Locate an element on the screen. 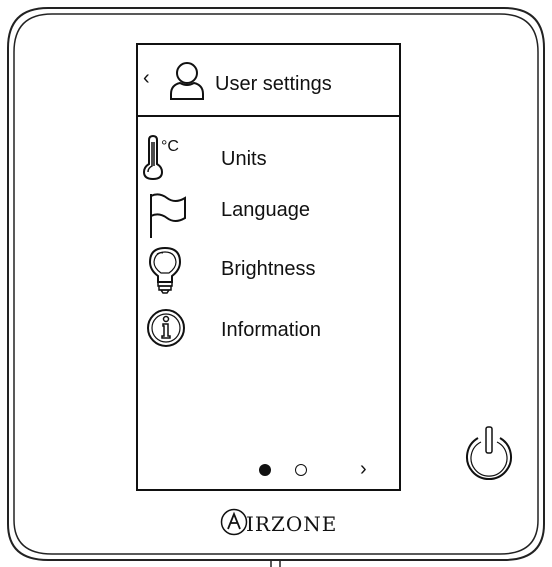 This screenshot has height=567, width=552. screen-header: ‹ User settings is located at coordinates (268, 80).